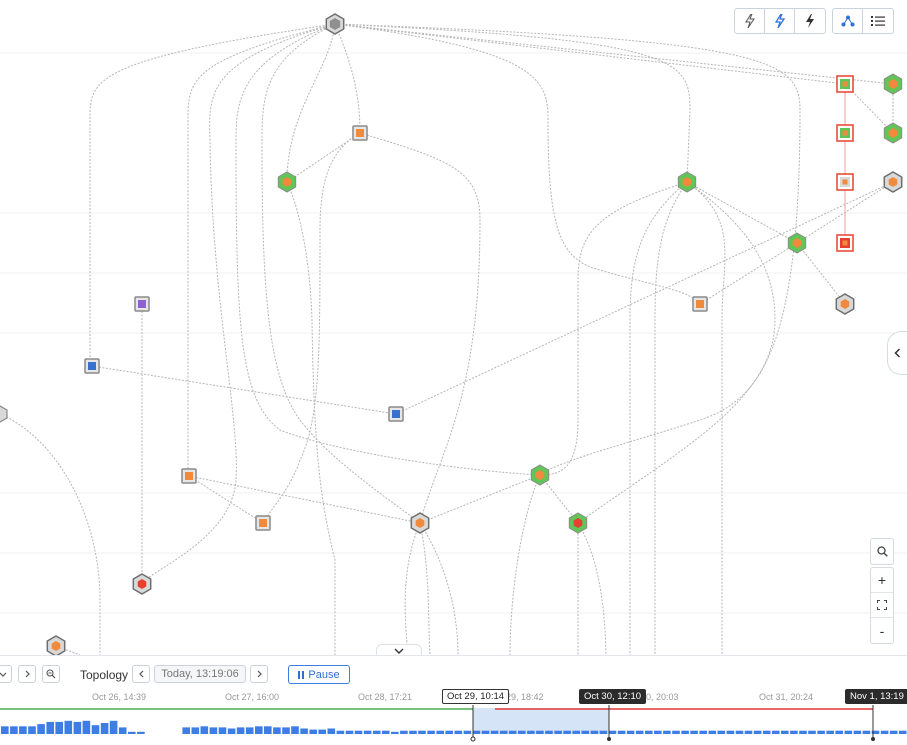 The image size is (907, 745). Describe the element at coordinates (385, 697) in the screenshot. I see `tick-label: Oct 28, 17:21` at that location.